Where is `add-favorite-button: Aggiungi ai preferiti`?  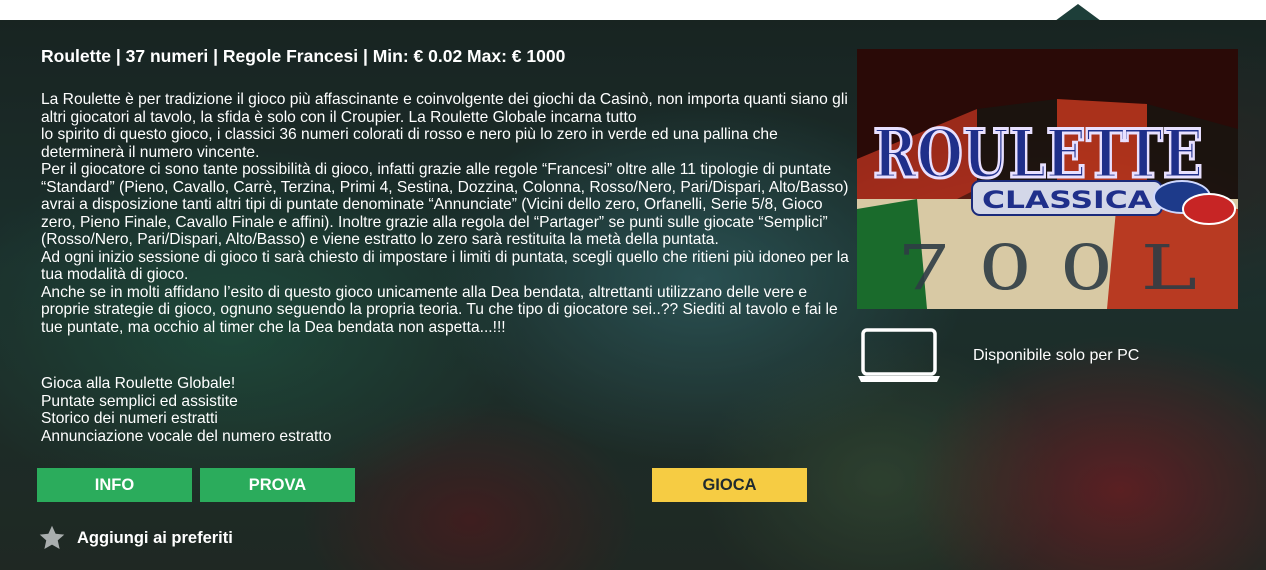 add-favorite-button: Aggiungi ai preferiti is located at coordinates (135, 538).